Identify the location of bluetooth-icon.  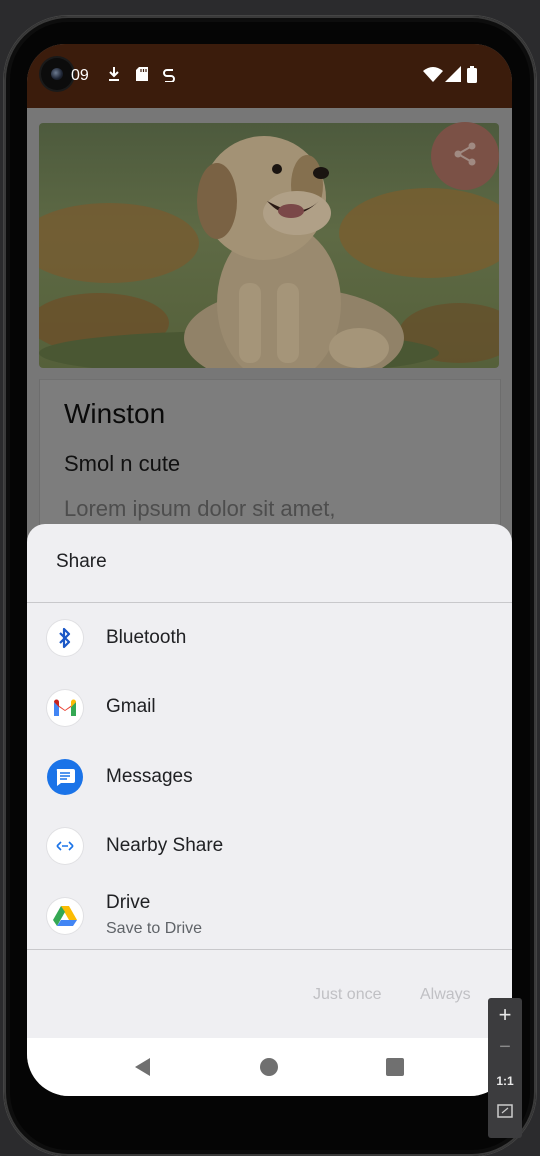
(65, 638).